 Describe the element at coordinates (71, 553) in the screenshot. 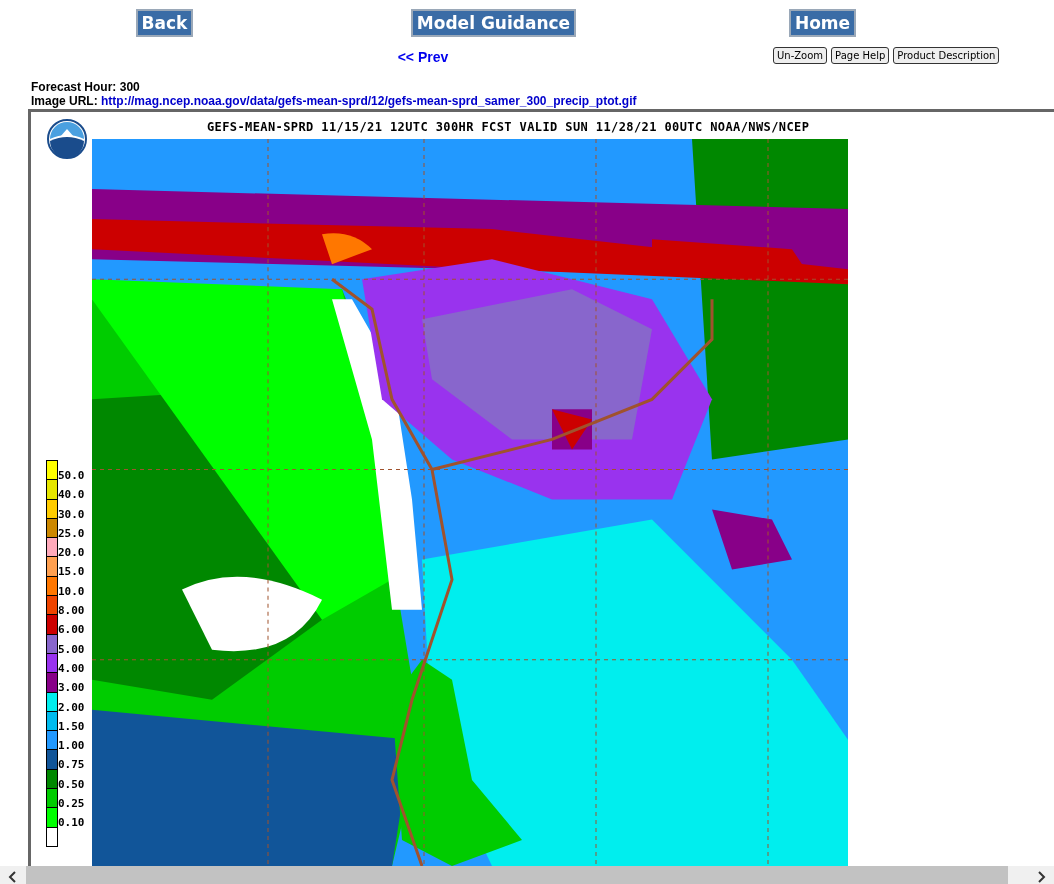

I see `legend-label: 20.0` at that location.